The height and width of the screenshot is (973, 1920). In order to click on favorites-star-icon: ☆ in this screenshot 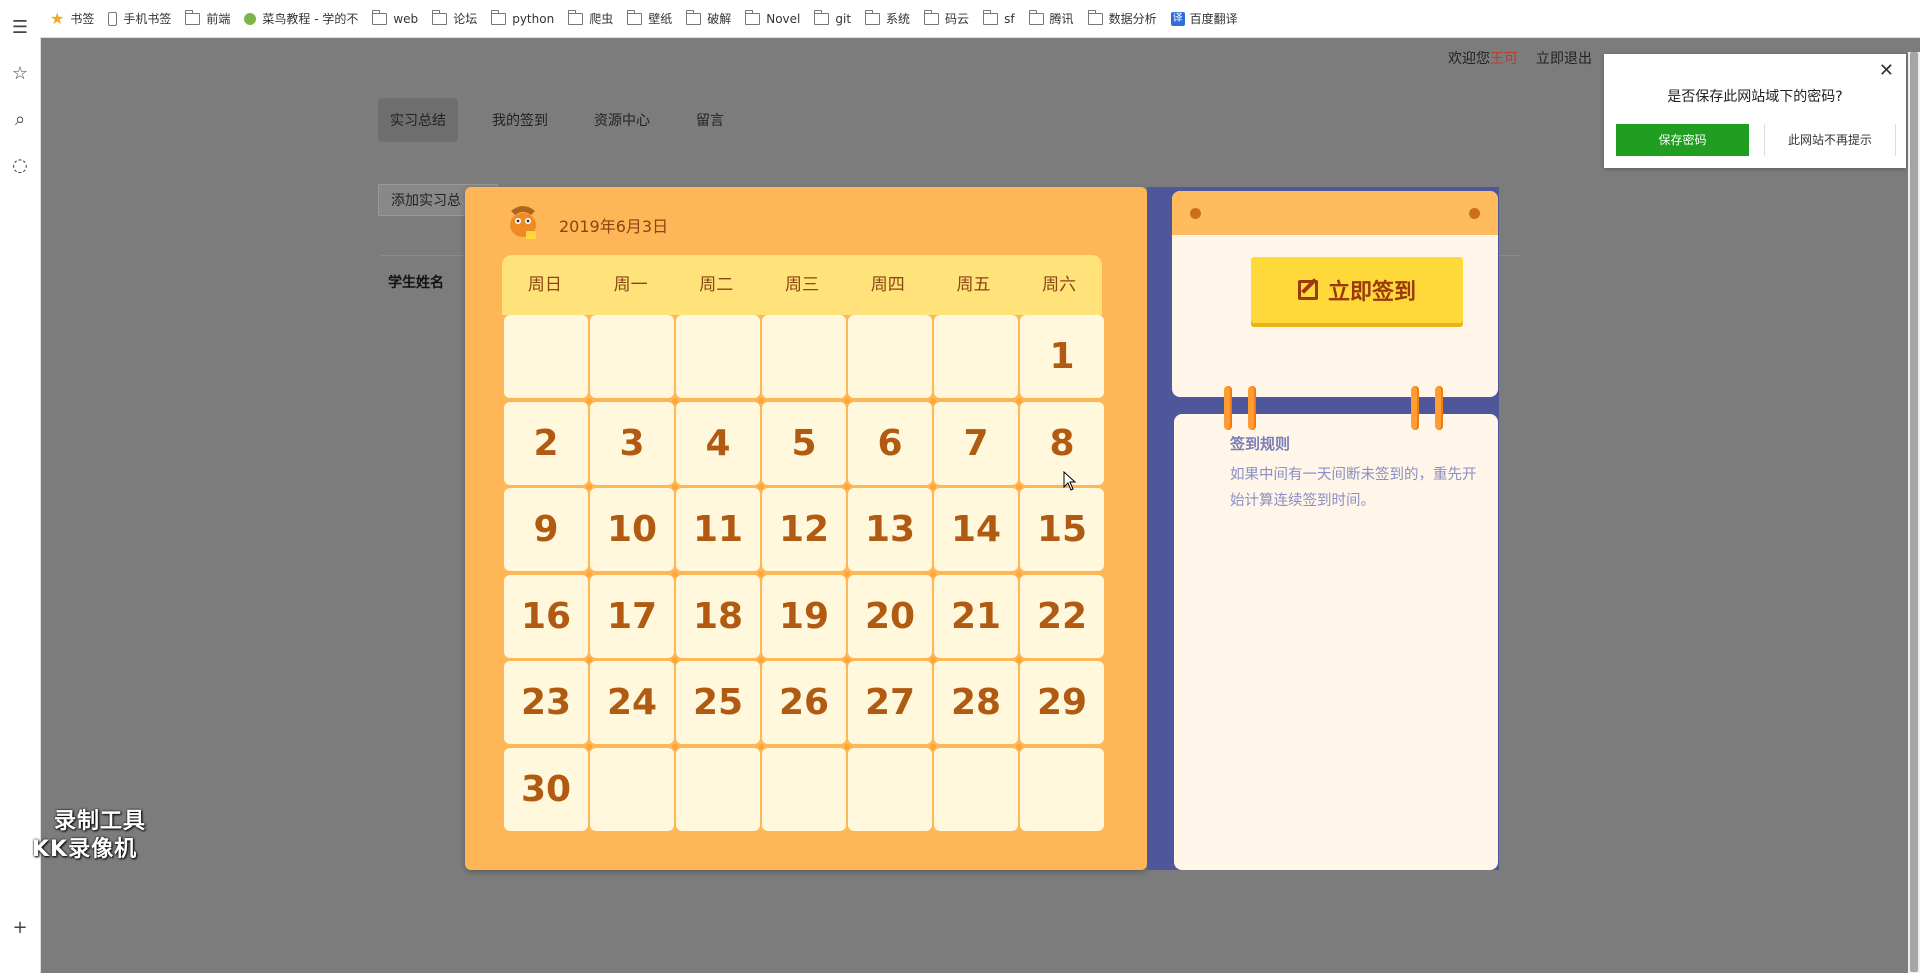, I will do `click(20, 74)`.